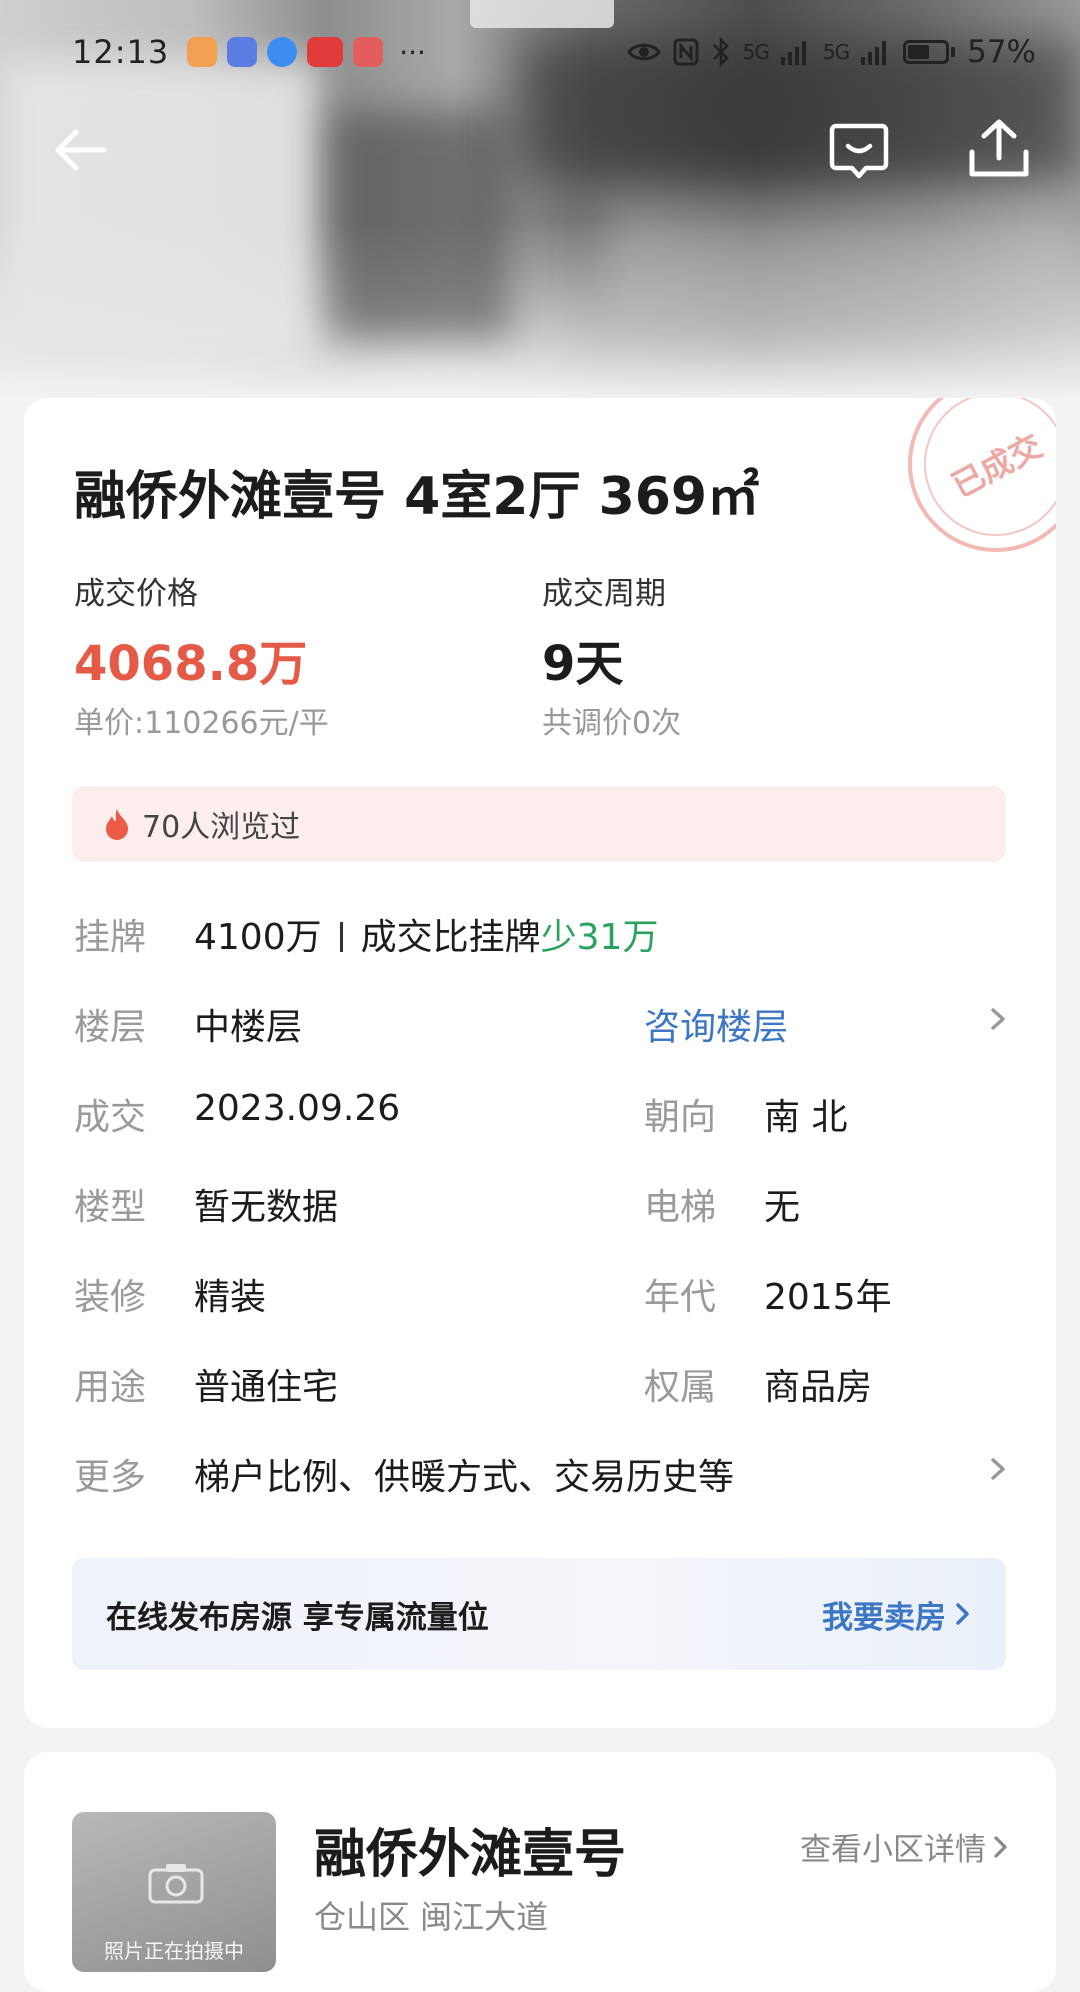 Image resolution: width=1080 pixels, height=1992 pixels. I want to click on back-arrow-icon, so click(80, 150).